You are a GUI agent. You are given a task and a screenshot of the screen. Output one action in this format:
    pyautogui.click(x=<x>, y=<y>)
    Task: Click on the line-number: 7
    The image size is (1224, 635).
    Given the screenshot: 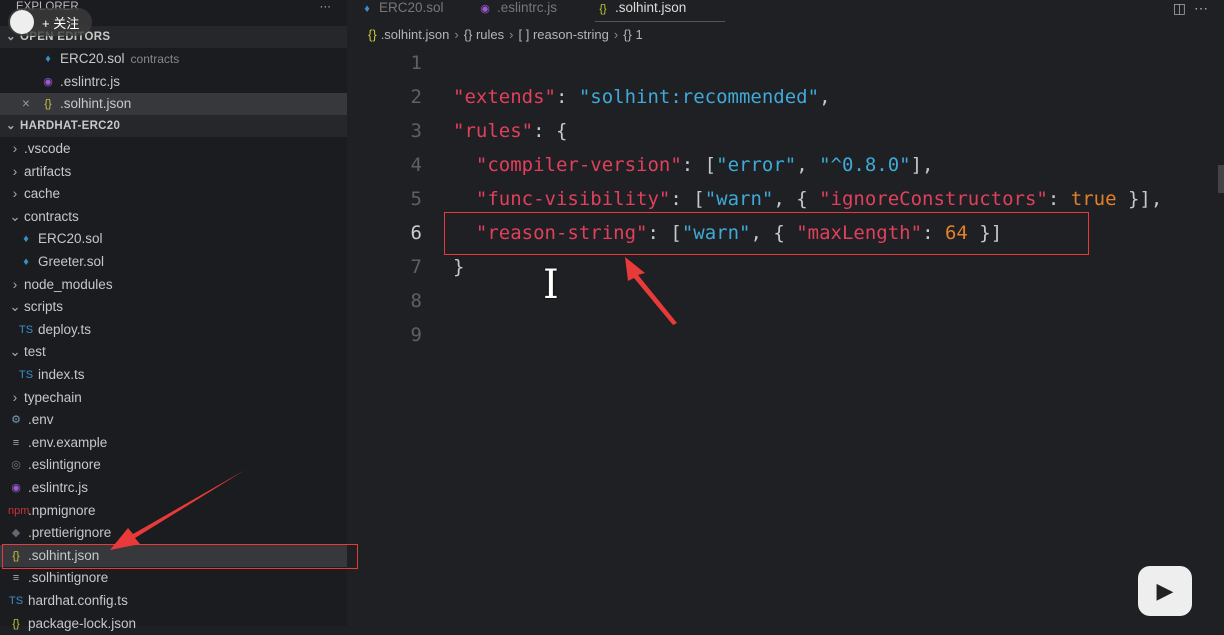 What is the action you would take?
    pyautogui.click(x=416, y=267)
    